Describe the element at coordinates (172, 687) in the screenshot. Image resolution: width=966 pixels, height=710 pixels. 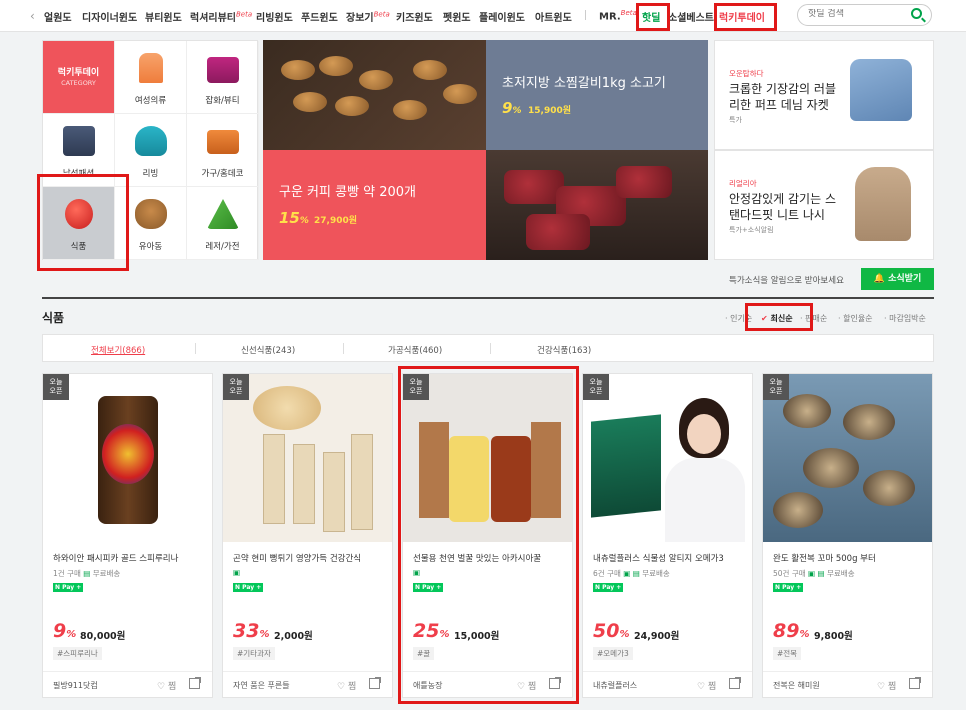
I see `wishlist-label: 찜` at that location.